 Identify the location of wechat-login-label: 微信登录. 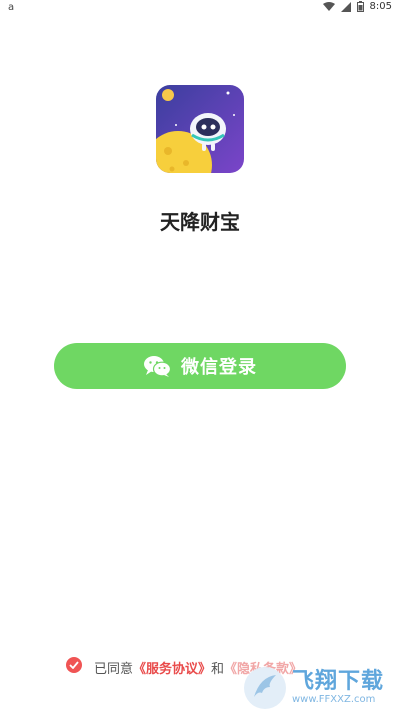
(219, 367).